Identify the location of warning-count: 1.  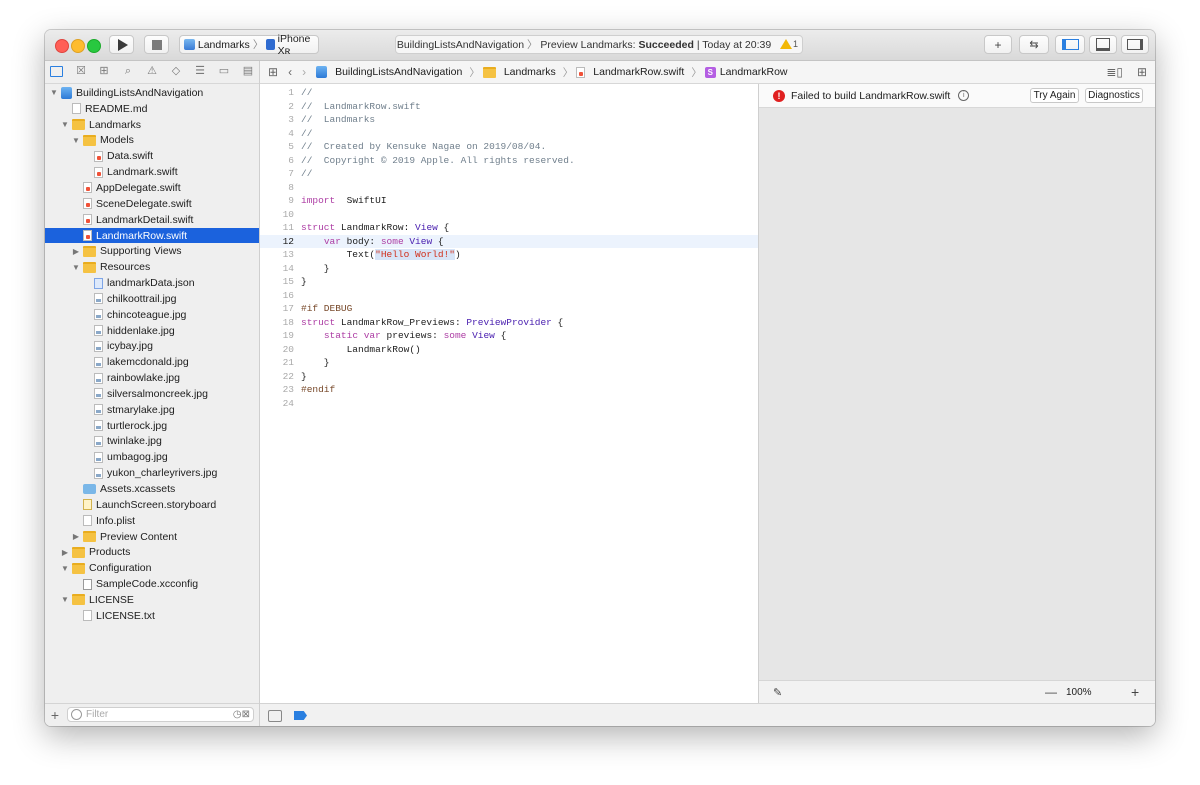
(795, 44).